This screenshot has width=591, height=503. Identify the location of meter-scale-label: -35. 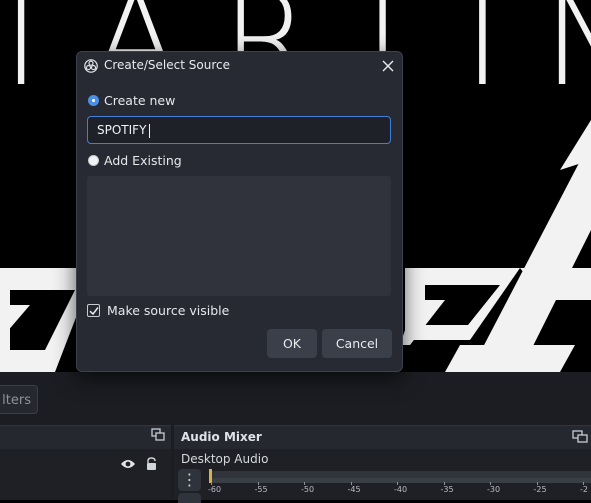
(447, 489).